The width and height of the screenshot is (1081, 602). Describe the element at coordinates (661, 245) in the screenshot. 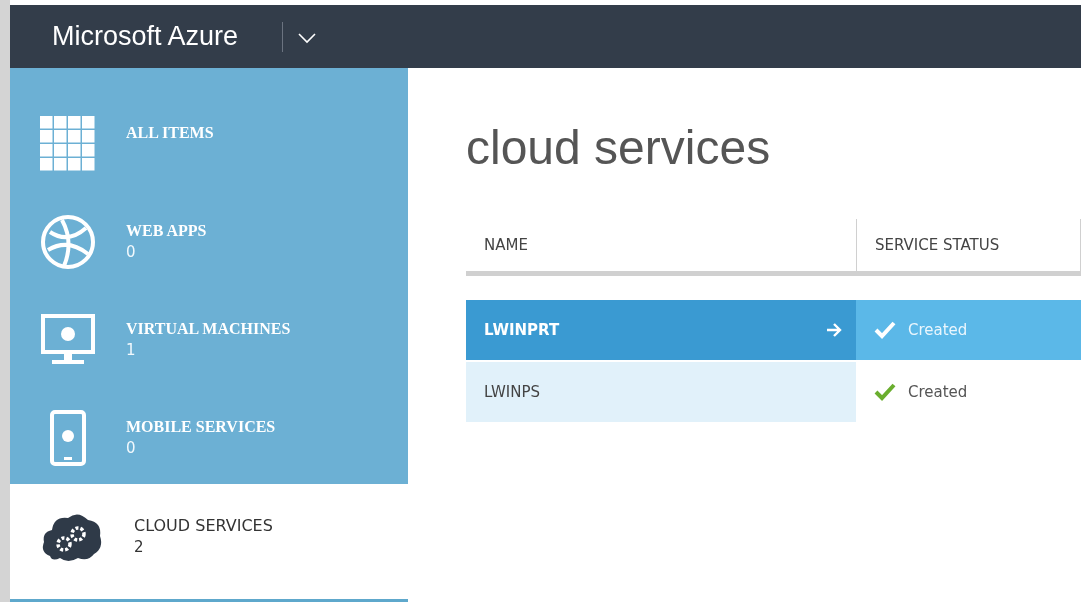

I see `column-header: NAME` at that location.